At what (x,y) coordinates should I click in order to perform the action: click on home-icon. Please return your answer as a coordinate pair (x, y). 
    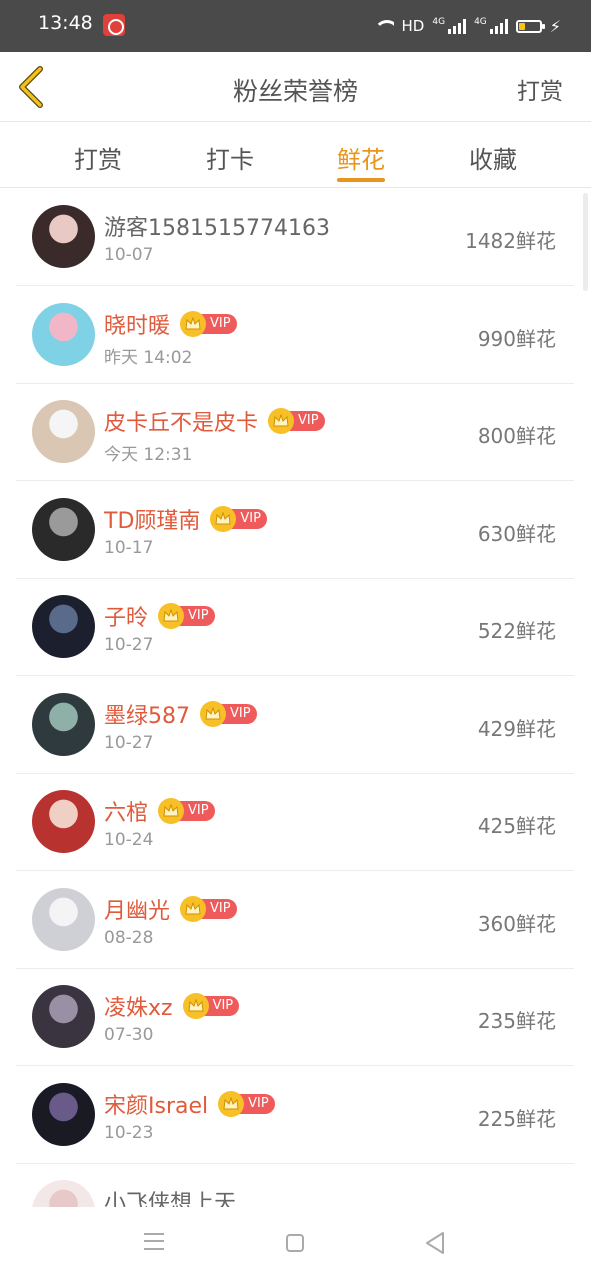
    Looking at the image, I should click on (295, 1243).